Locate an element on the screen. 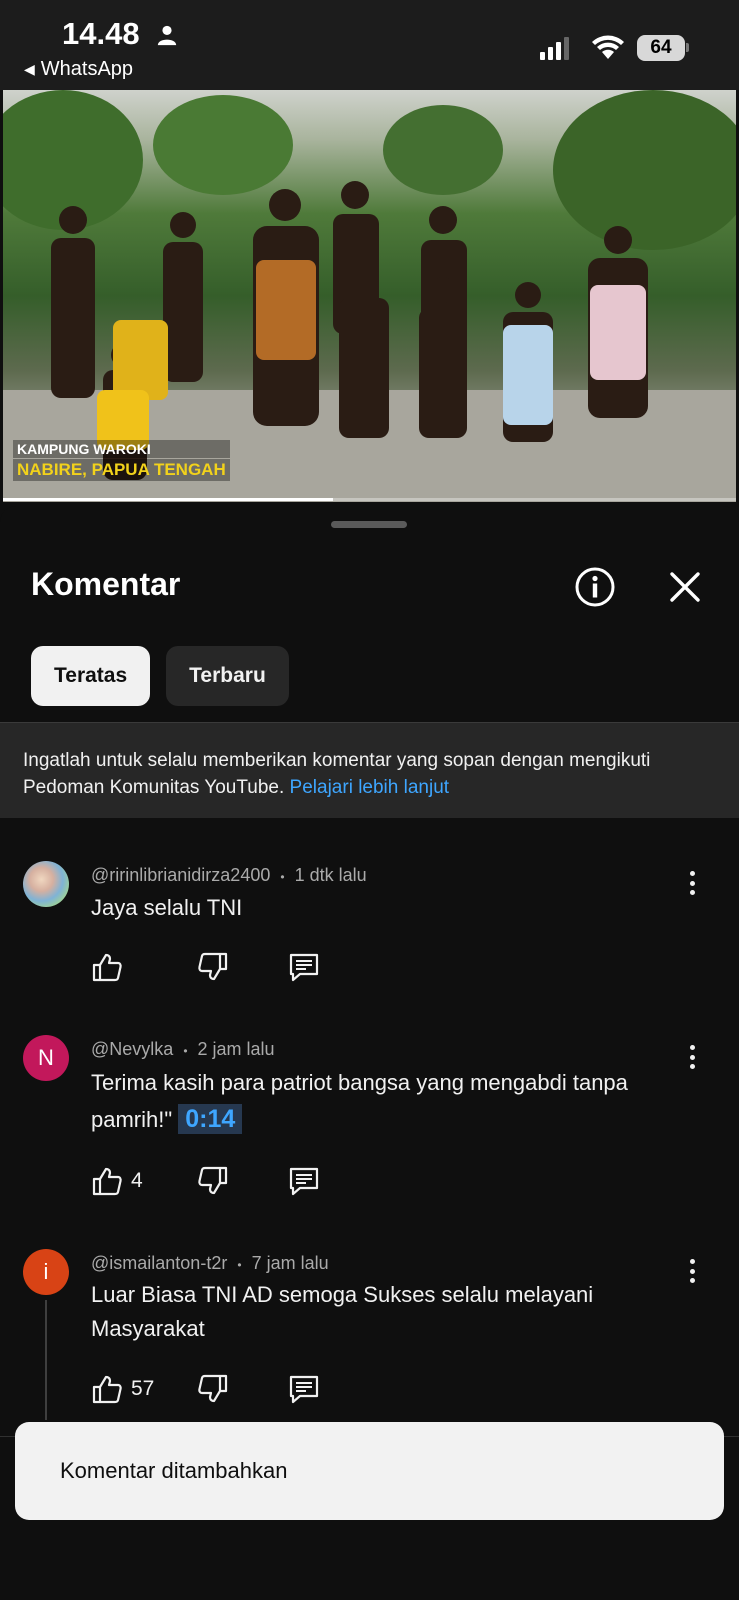  comment-time: 1 dtk lalu is located at coordinates (330, 875).